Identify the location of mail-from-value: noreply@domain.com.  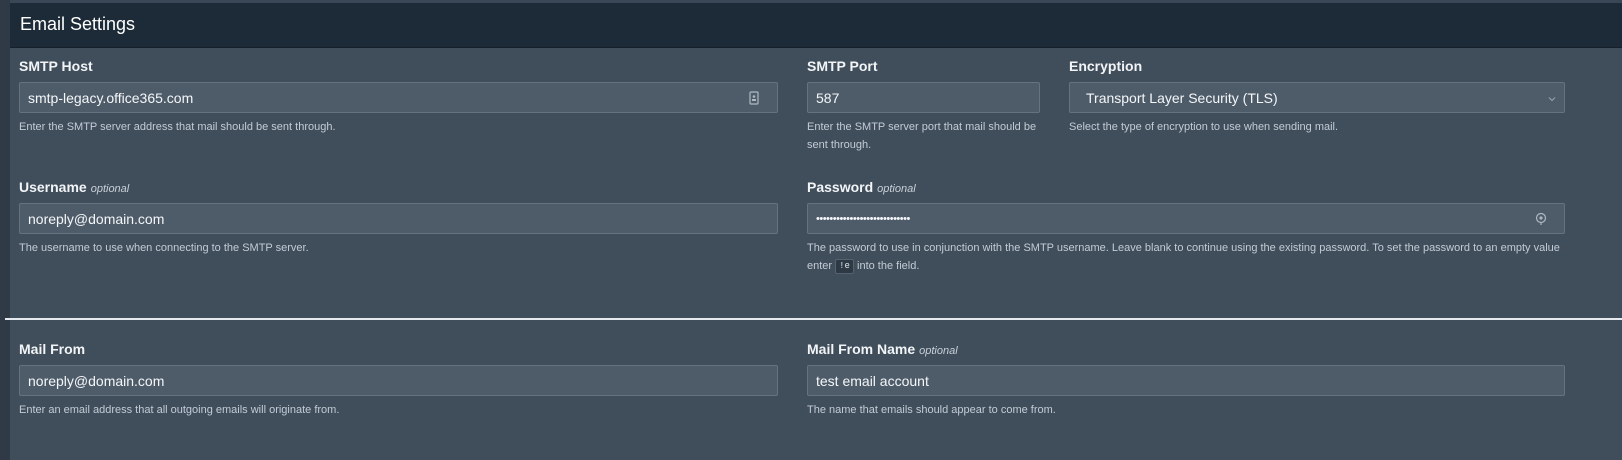
(96, 381).